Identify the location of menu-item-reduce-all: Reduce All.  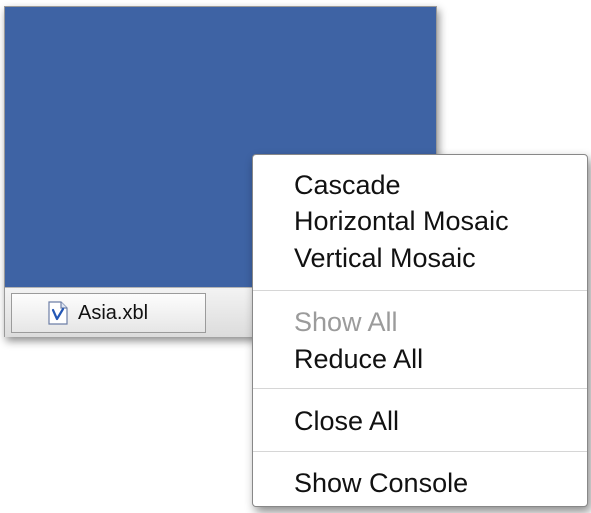
(358, 359).